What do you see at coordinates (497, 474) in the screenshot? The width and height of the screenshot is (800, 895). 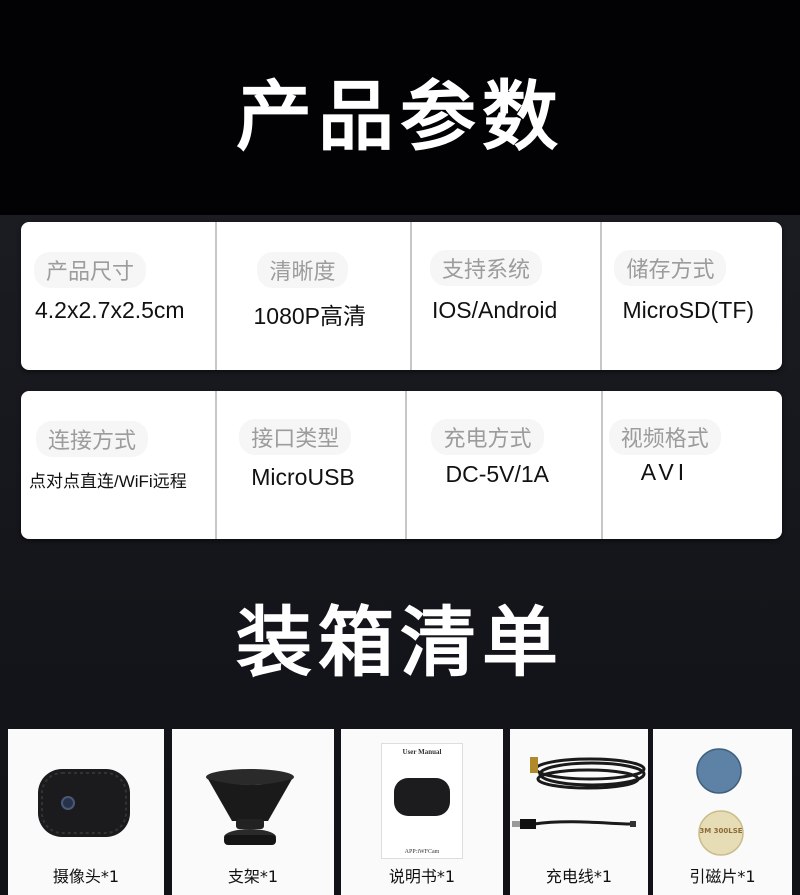 I see `spec-value: DC-5V/1A` at bounding box center [497, 474].